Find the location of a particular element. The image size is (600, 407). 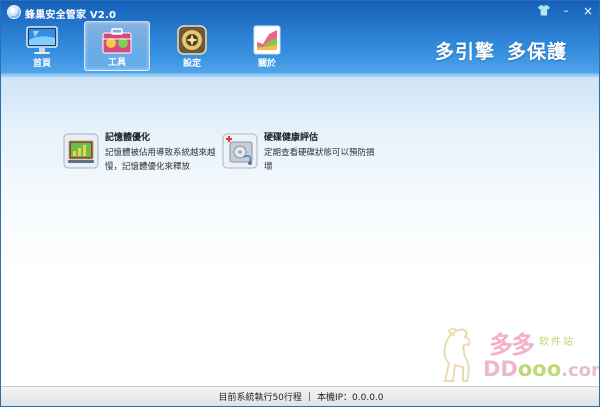

nav-label-home: 首頁 is located at coordinates (41, 64).